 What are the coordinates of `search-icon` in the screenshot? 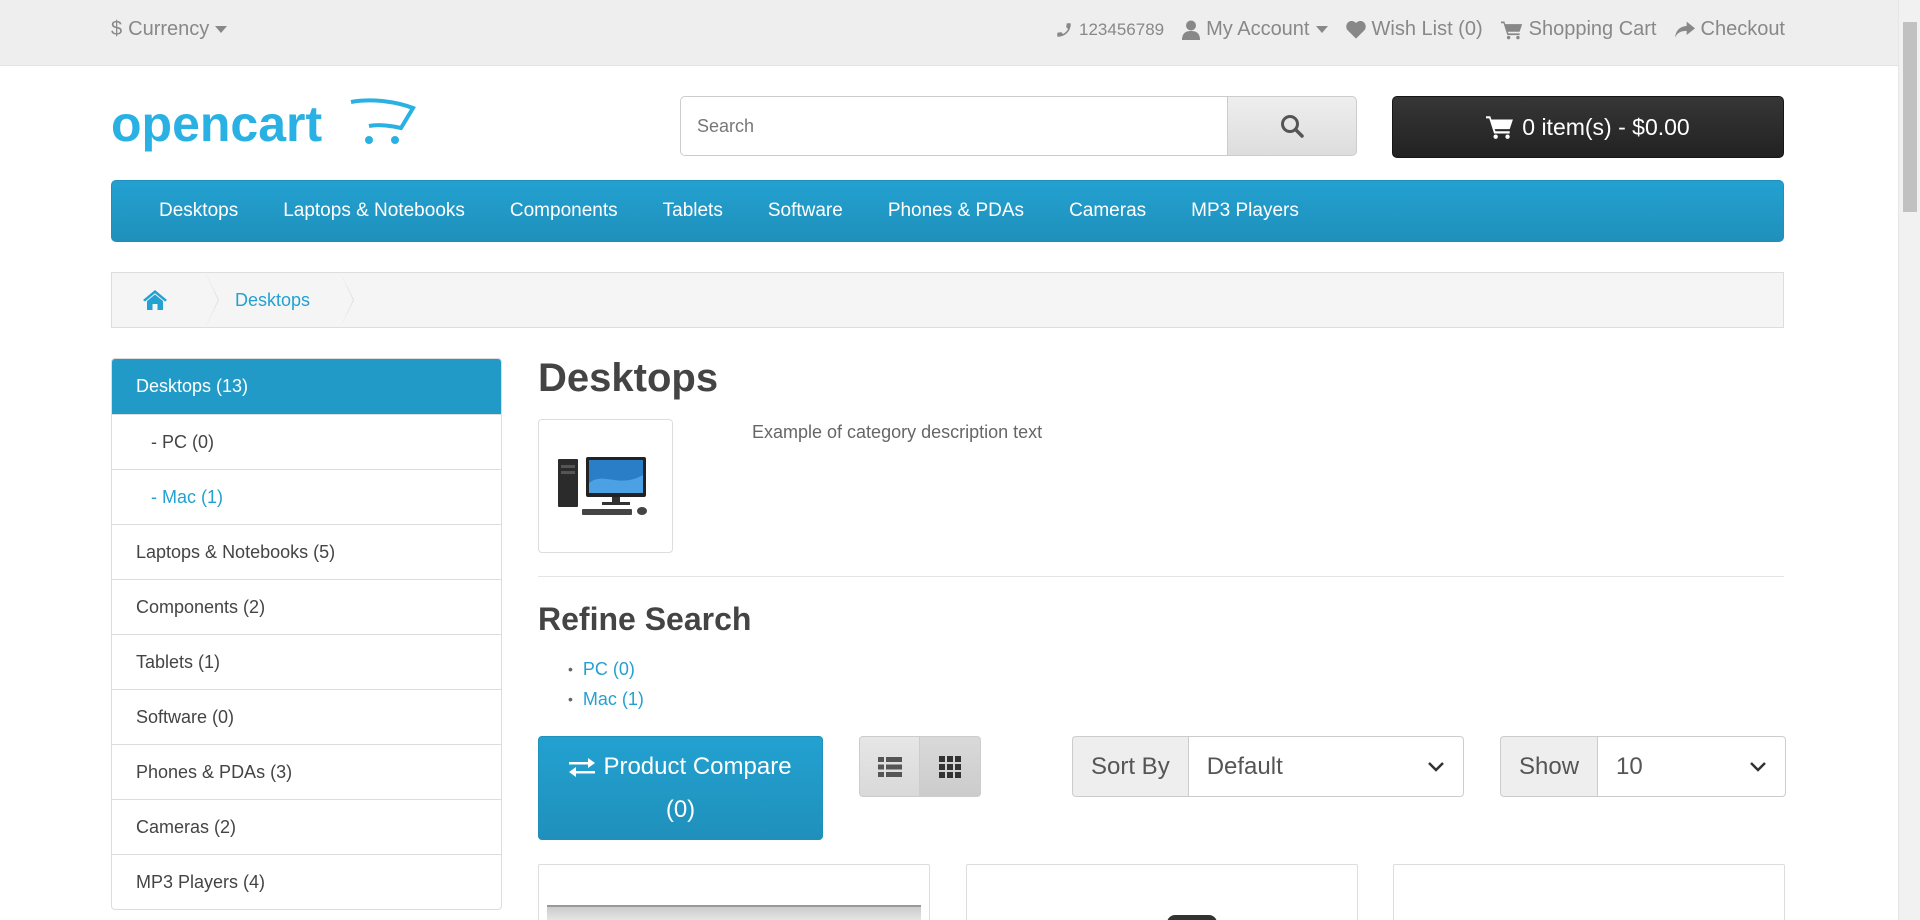 It's located at (1292, 126).